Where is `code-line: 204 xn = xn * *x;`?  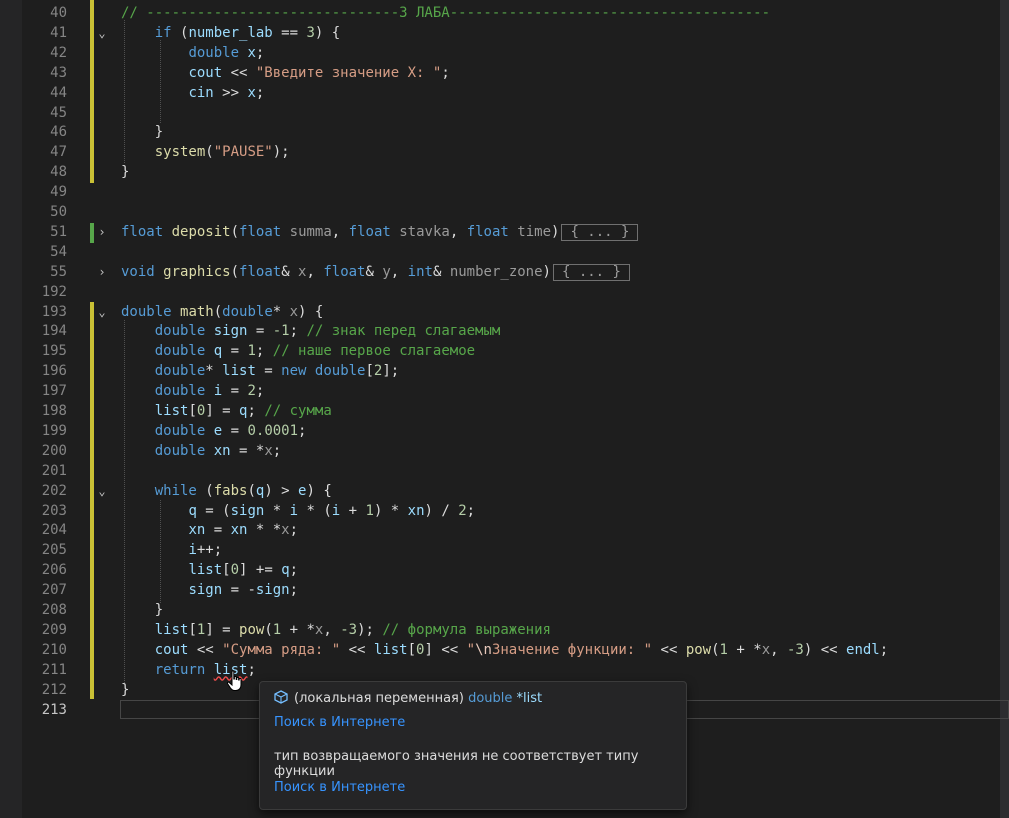 code-line: 204 xn = xn * *x; is located at coordinates (515, 531).